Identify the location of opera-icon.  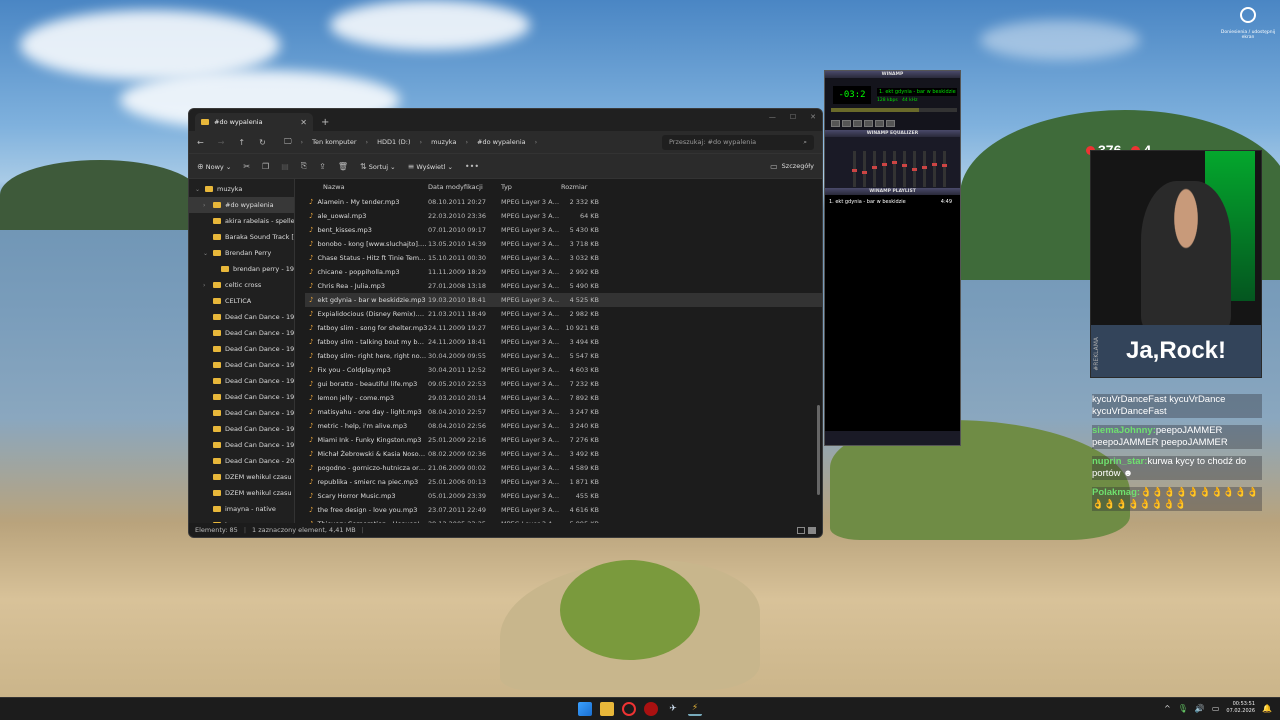
(629, 709).